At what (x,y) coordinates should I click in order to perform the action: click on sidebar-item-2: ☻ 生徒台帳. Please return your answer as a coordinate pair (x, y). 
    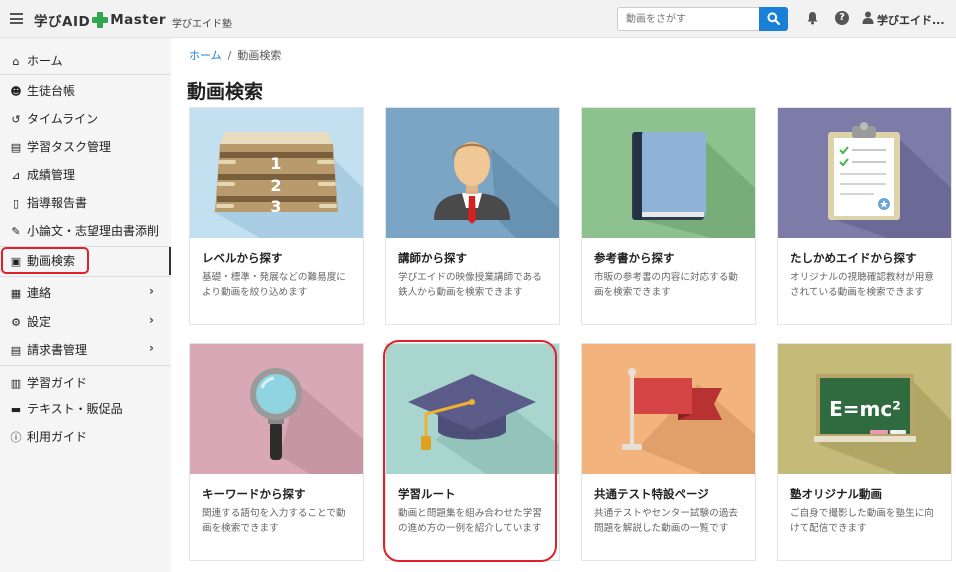
    Looking at the image, I should click on (94, 90).